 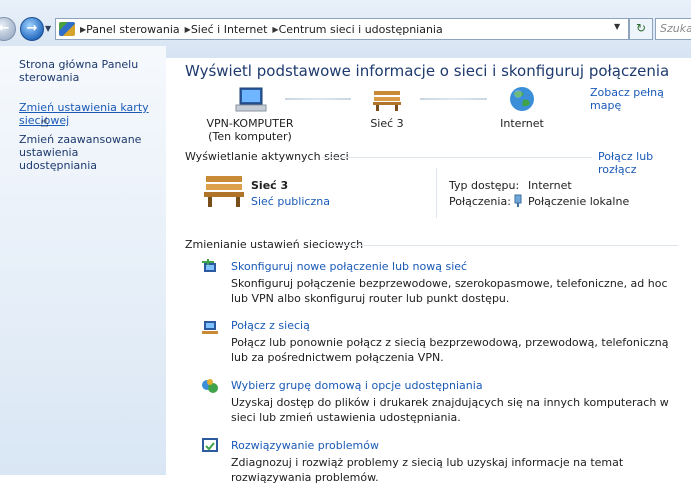 What do you see at coordinates (48, 28) in the screenshot?
I see `history-dropdown-icon: ▼` at bounding box center [48, 28].